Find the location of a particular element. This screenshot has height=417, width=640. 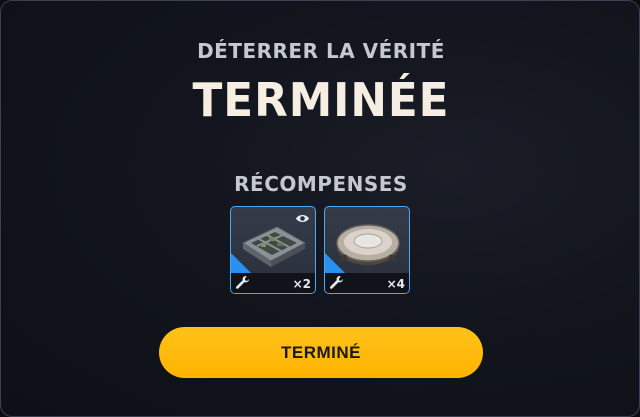

reward-quantity: ×2 is located at coordinates (301, 284).